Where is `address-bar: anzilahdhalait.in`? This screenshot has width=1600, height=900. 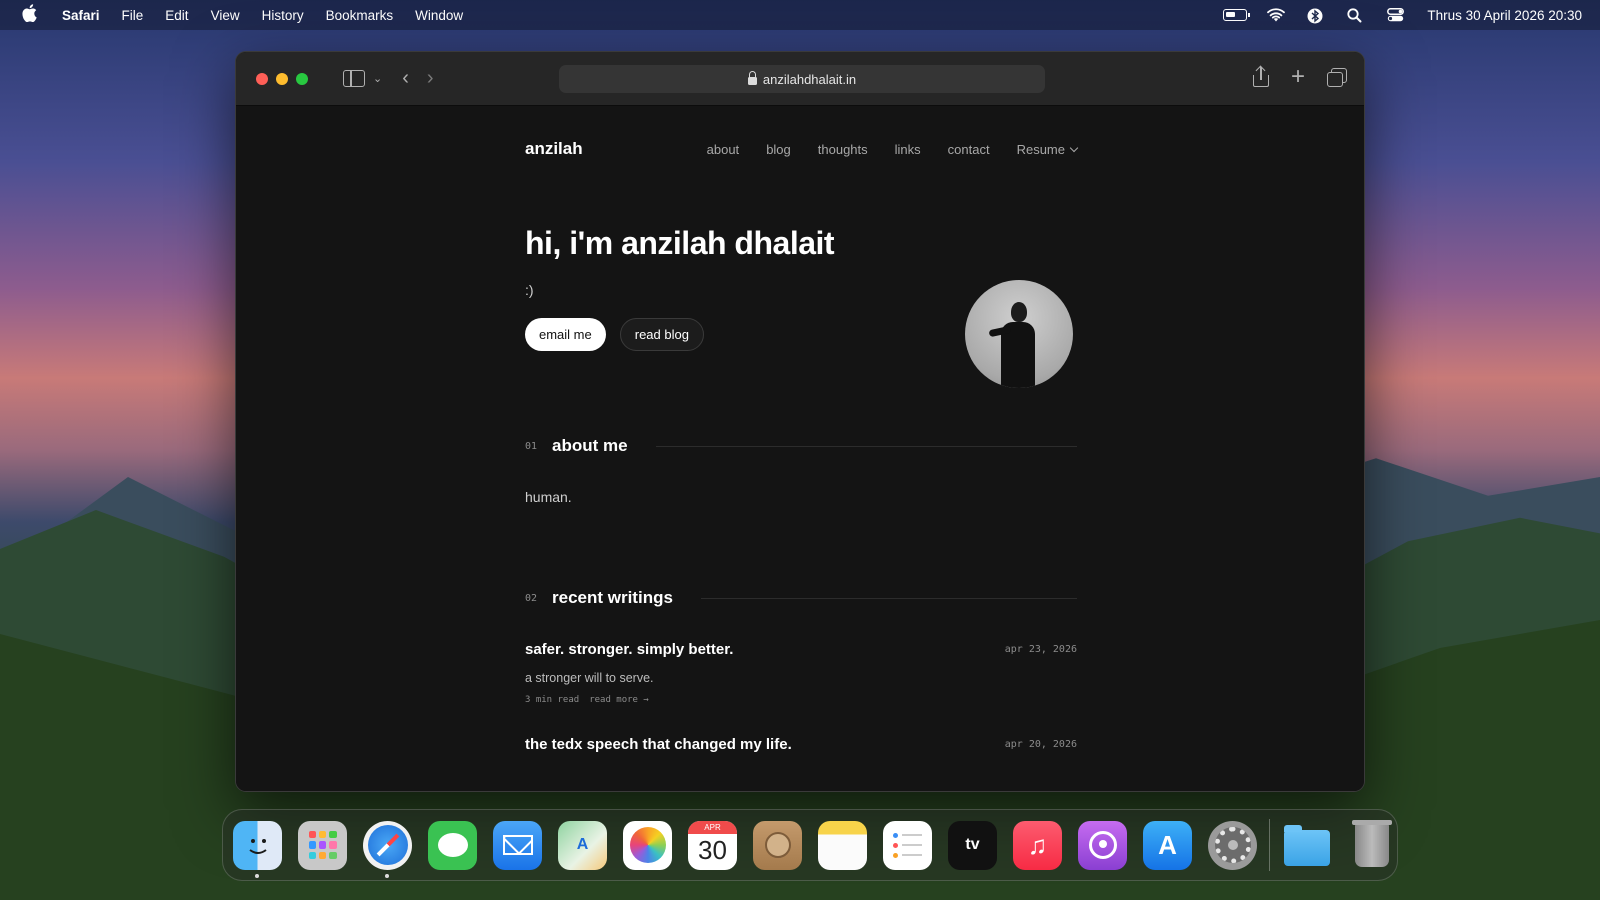
address-bar: anzilahdhalait.in is located at coordinates (802, 79).